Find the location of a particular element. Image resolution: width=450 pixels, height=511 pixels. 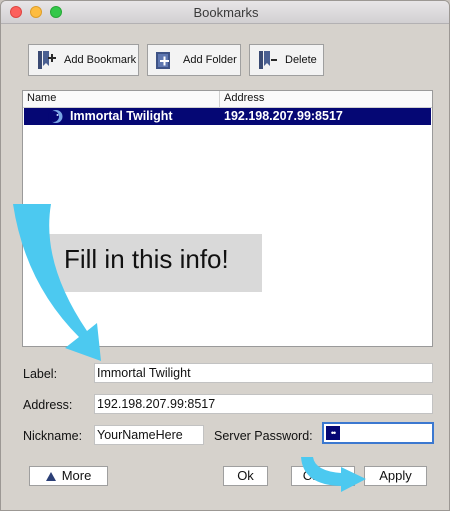

list-header: Name Address is located at coordinates (227, 99).